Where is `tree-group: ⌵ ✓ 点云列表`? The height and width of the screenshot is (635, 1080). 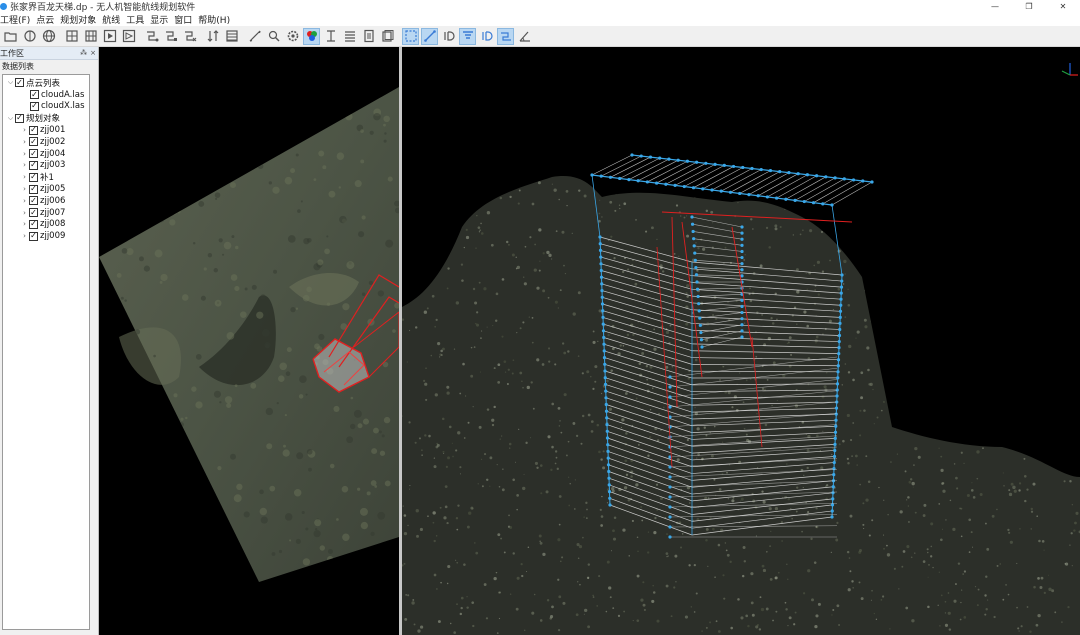 tree-group: ⌵ ✓ 点云列表 is located at coordinates (46, 83).